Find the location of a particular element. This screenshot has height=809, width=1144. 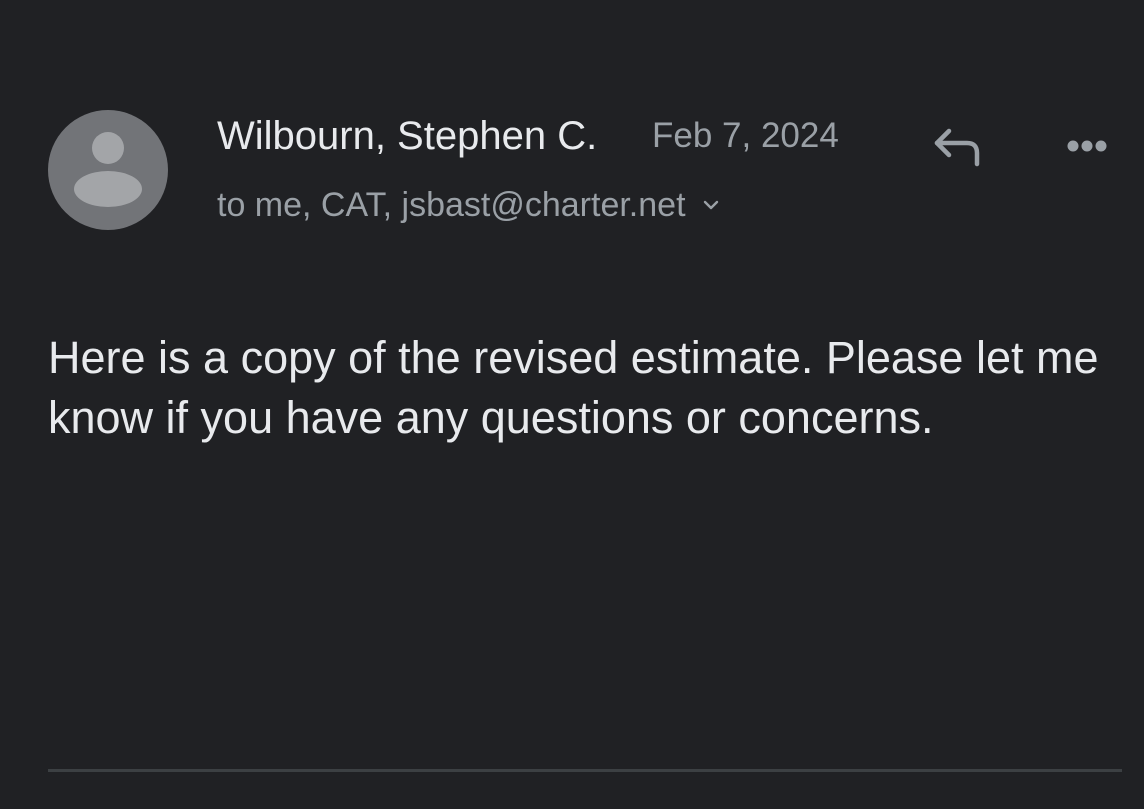

divider is located at coordinates (585, 770).